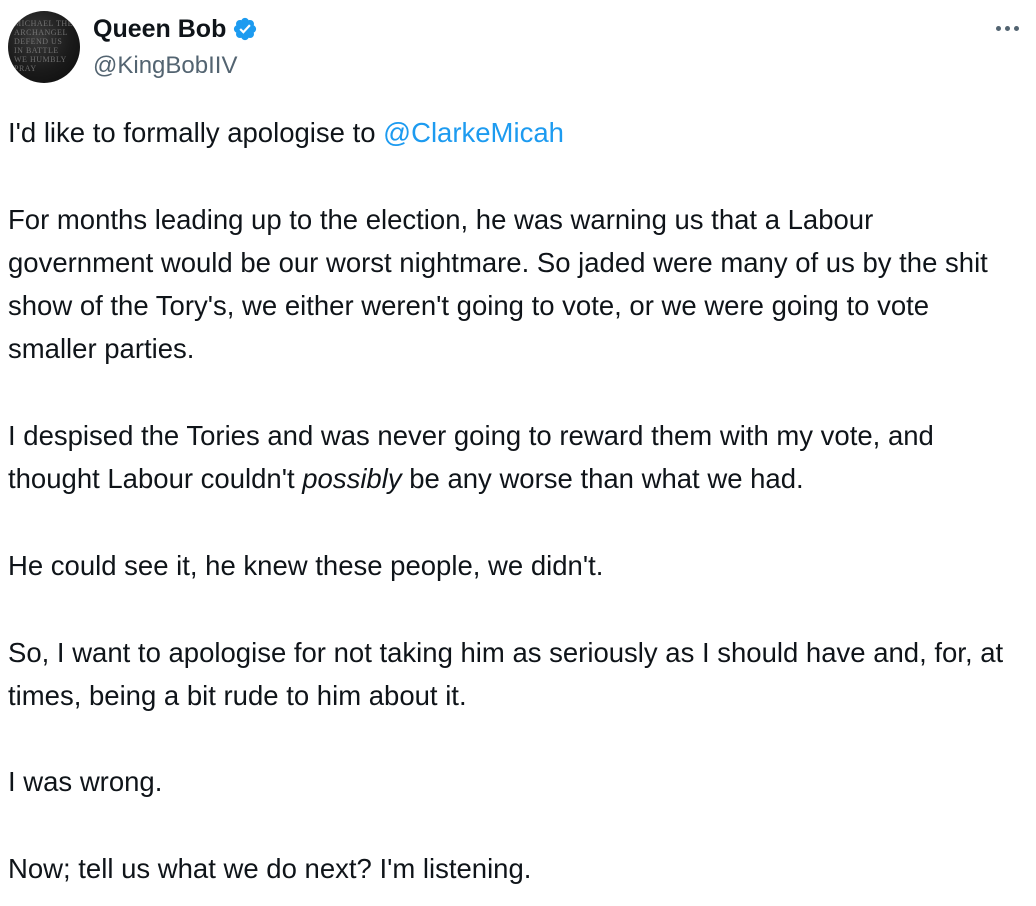 This screenshot has width=1036, height=906. What do you see at coordinates (245, 29) in the screenshot?
I see `verified-badge-icon` at bounding box center [245, 29].